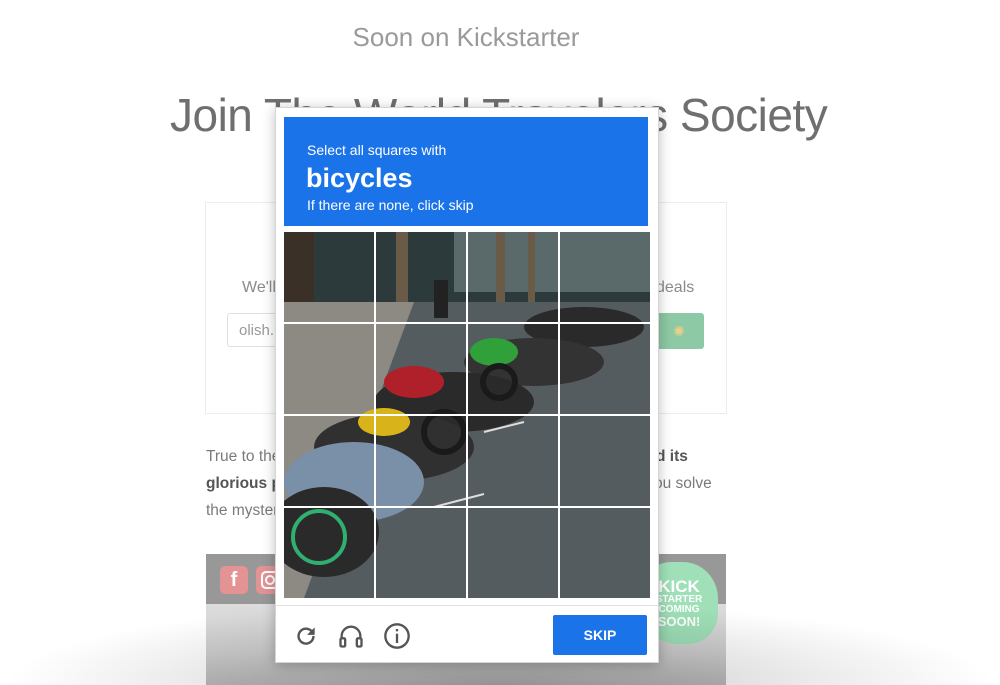  Describe the element at coordinates (234, 580) in the screenshot. I see `facebook-icon: f` at that location.